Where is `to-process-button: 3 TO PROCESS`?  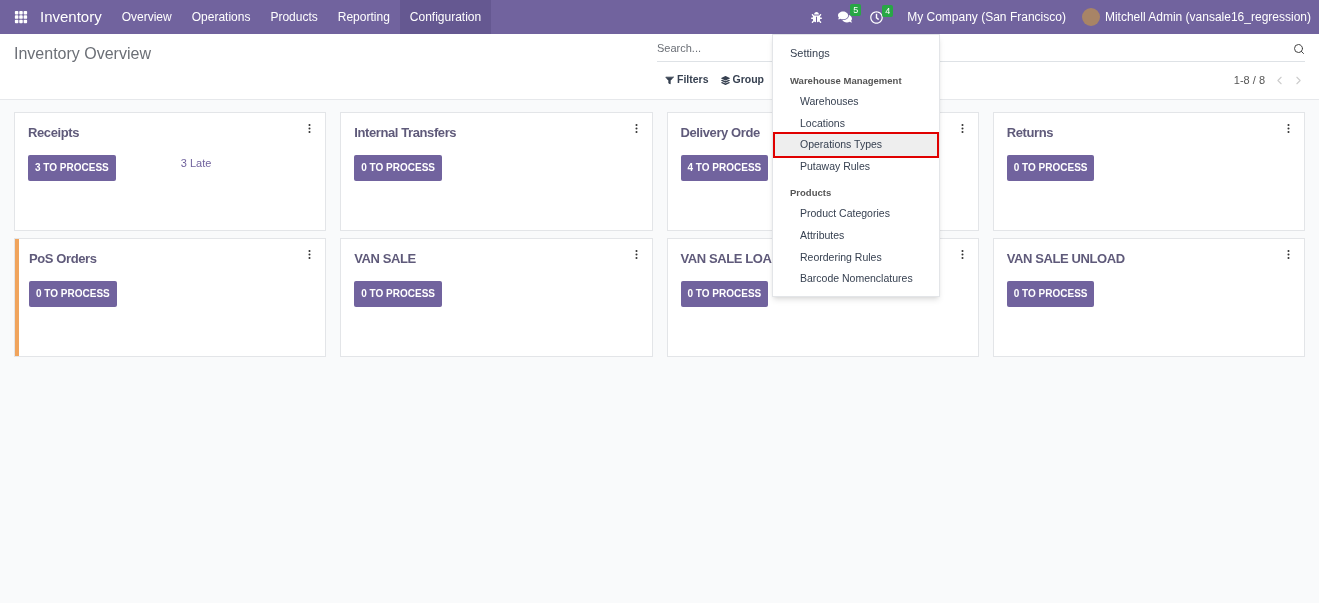 to-process-button: 3 TO PROCESS is located at coordinates (72, 167).